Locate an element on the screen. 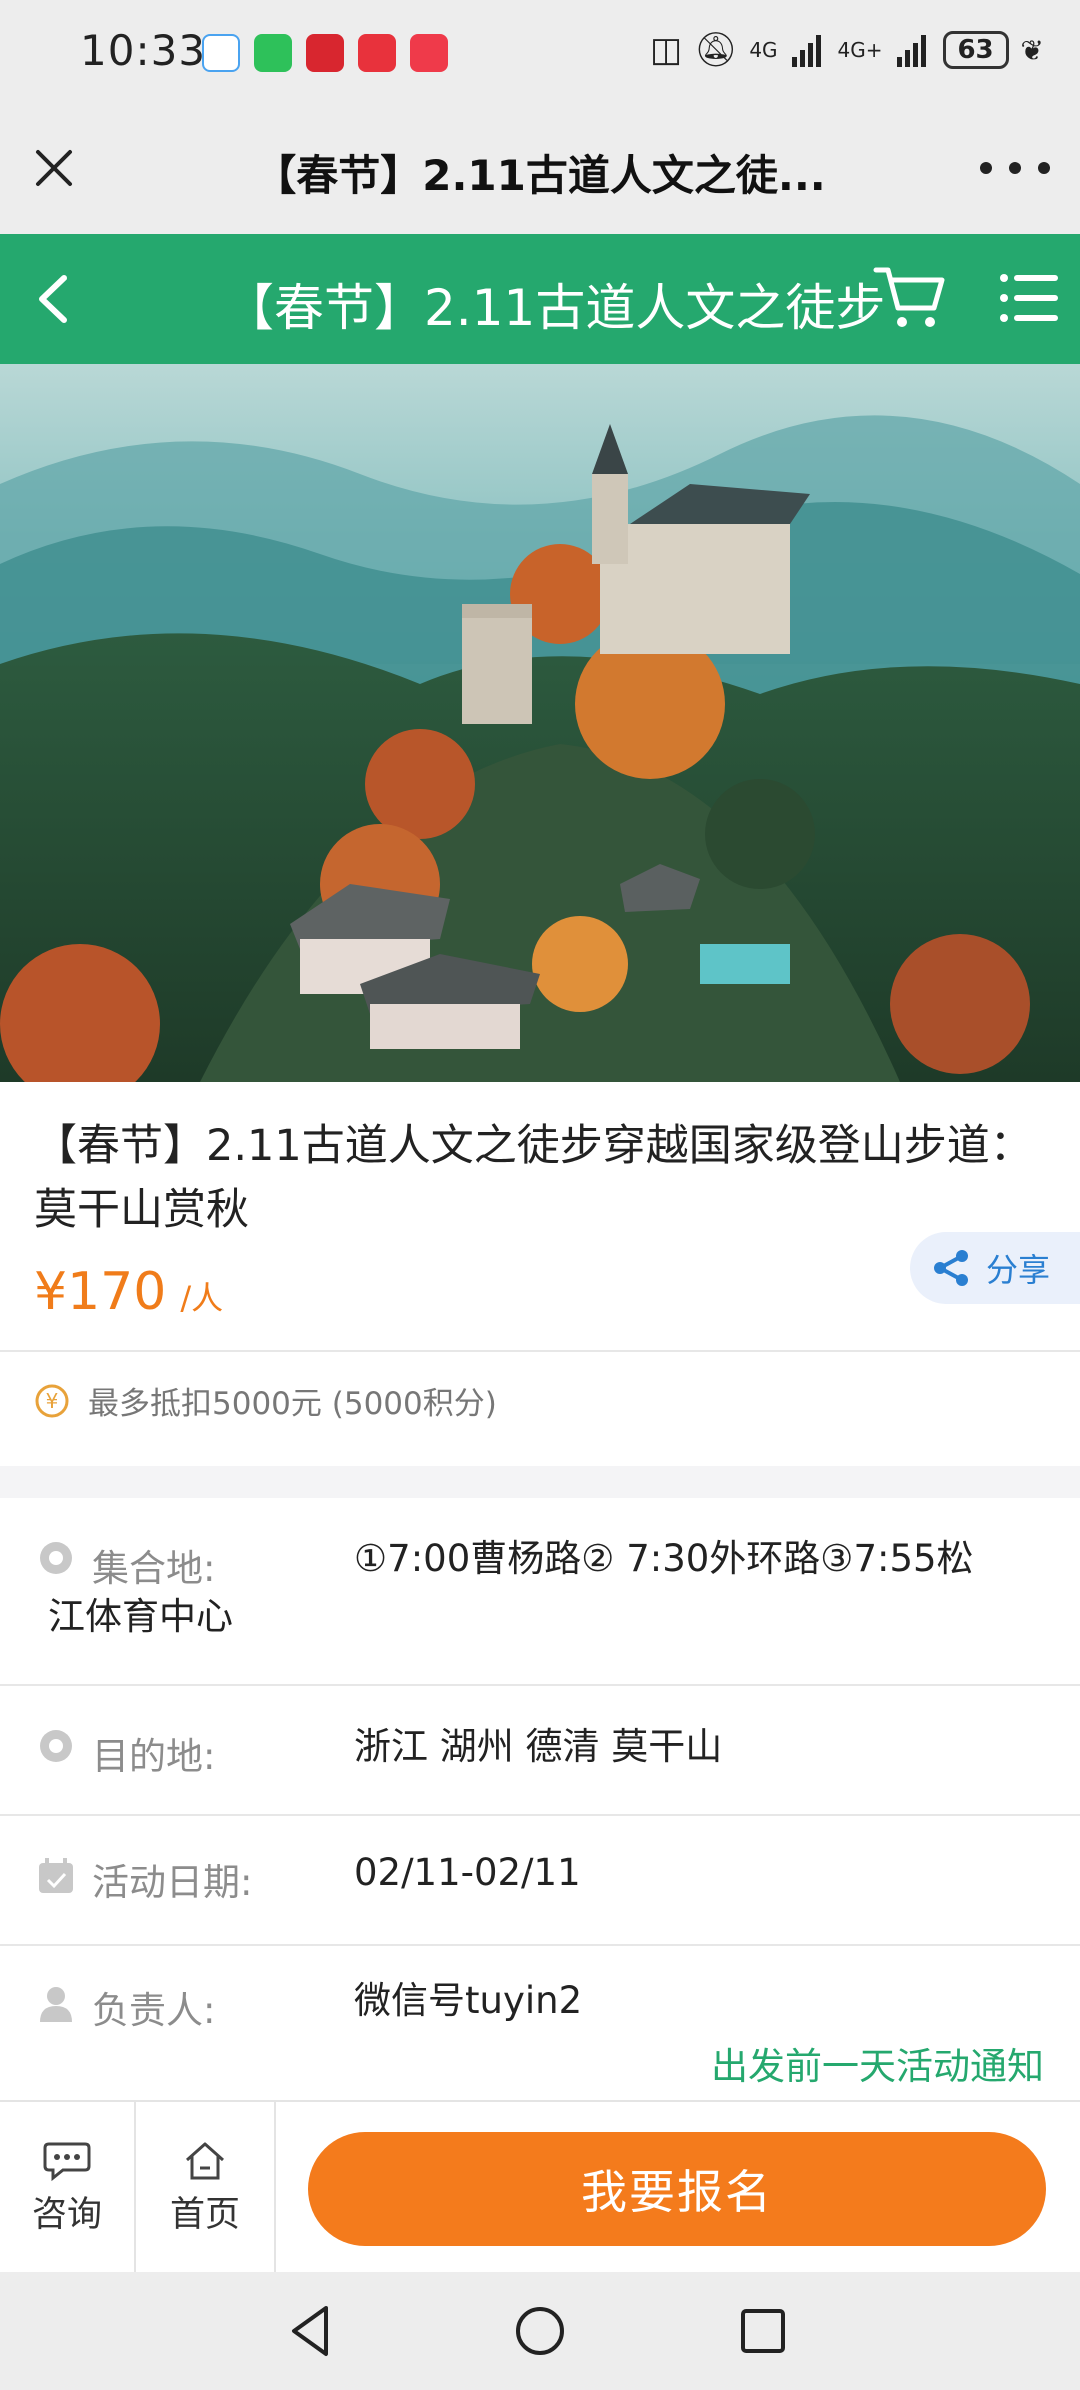 The width and height of the screenshot is (1080, 2390). meeting-value-line2: 江体育中心 is located at coordinates (140, 1616).